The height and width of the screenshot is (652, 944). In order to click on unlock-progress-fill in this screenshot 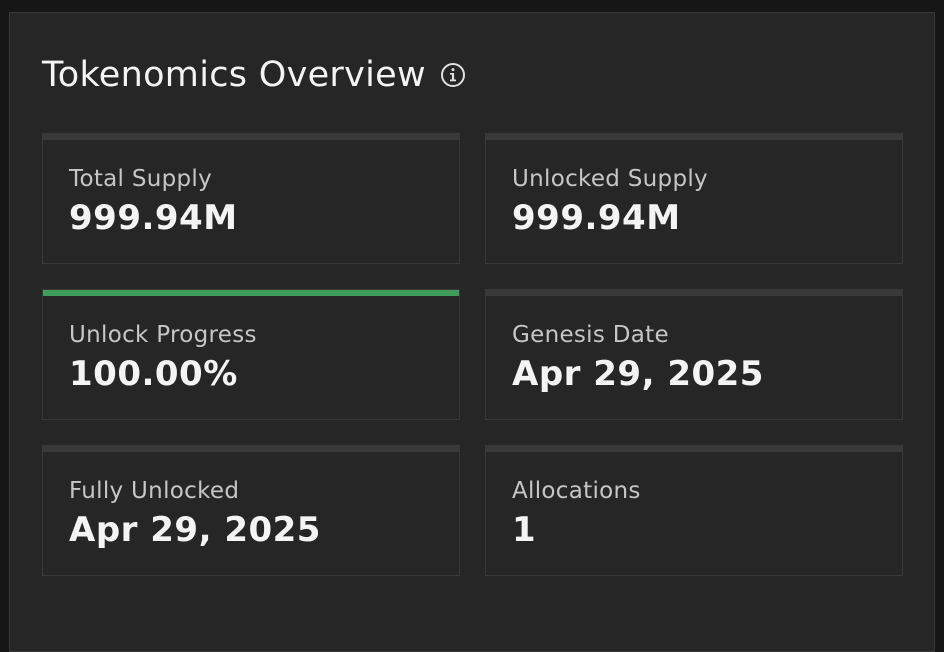, I will do `click(251, 293)`.